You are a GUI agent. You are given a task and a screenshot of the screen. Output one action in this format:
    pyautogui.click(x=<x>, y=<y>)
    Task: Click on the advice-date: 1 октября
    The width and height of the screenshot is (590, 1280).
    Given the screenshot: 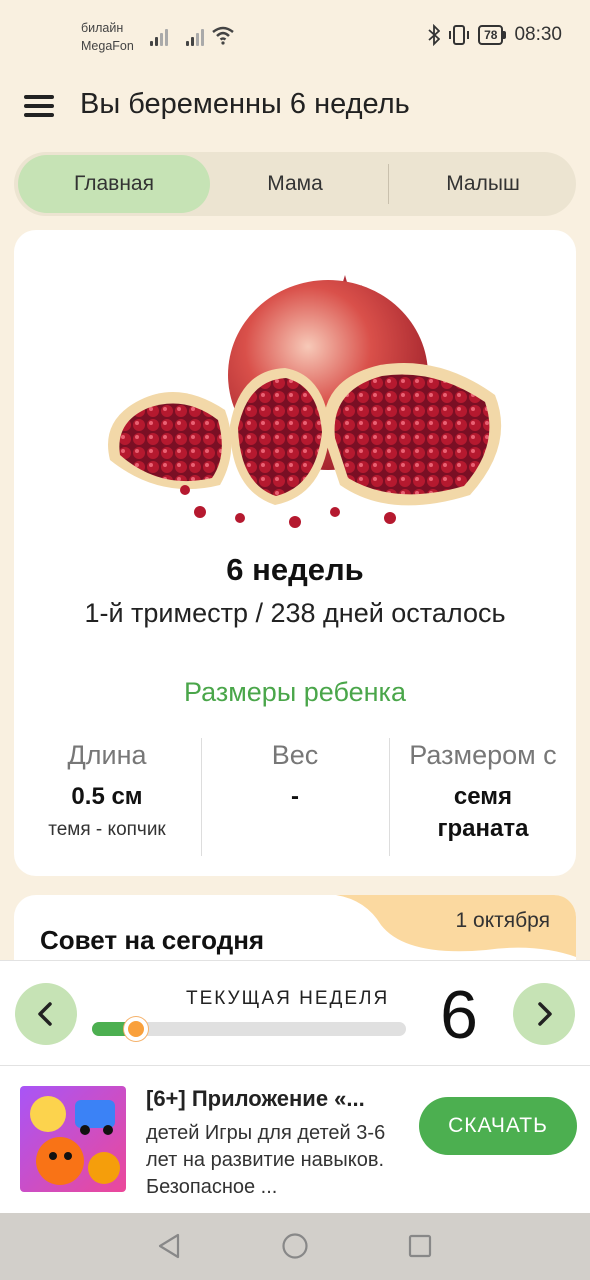 What is the action you would take?
    pyautogui.click(x=502, y=920)
    